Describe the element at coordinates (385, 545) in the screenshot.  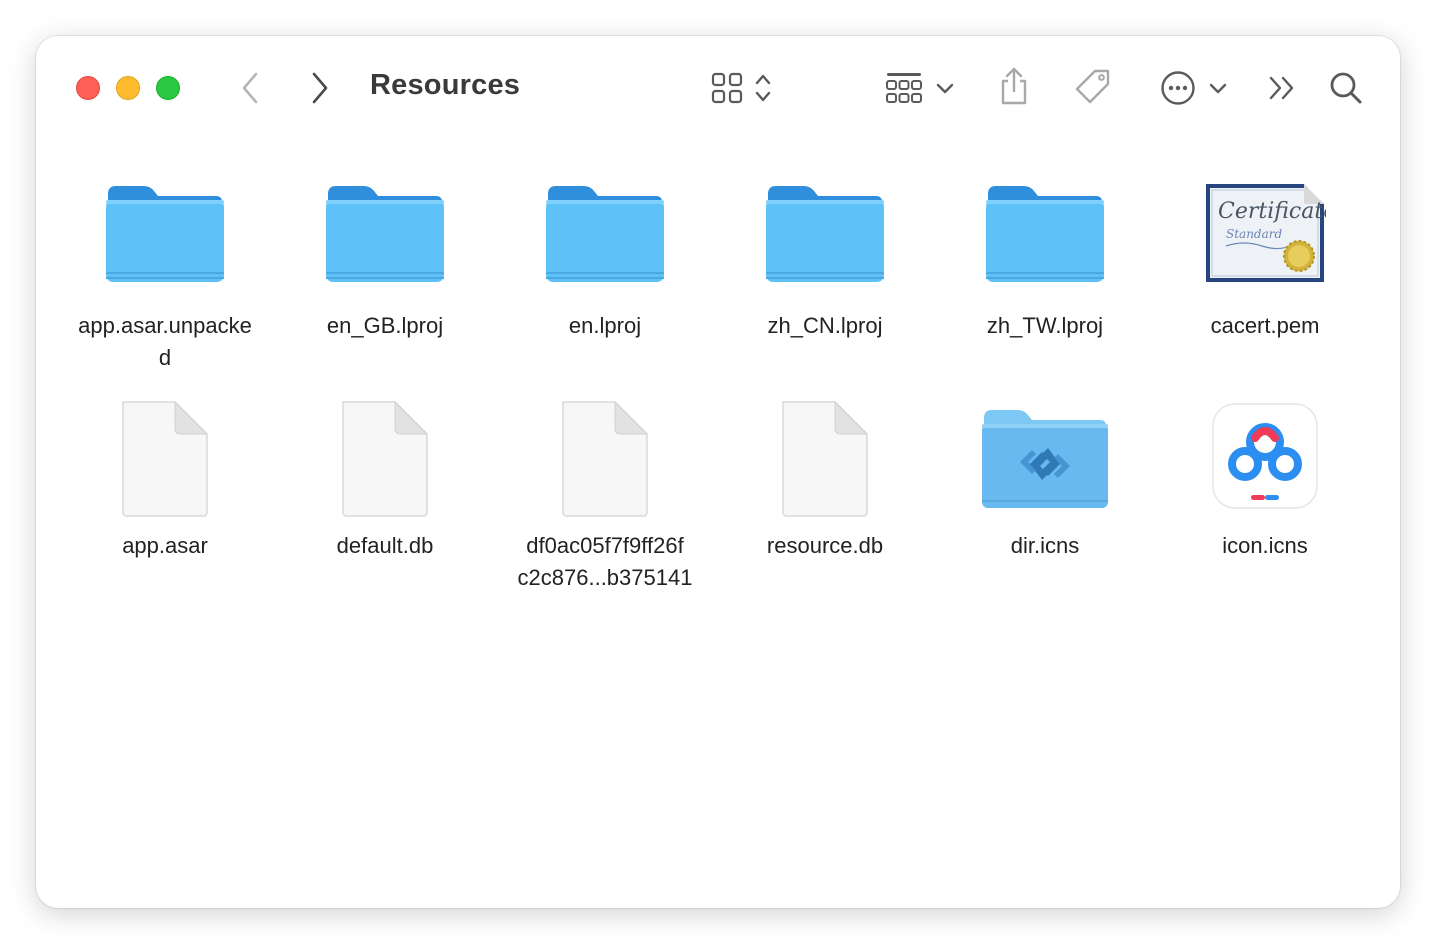
I see `file-name: default.db` at that location.